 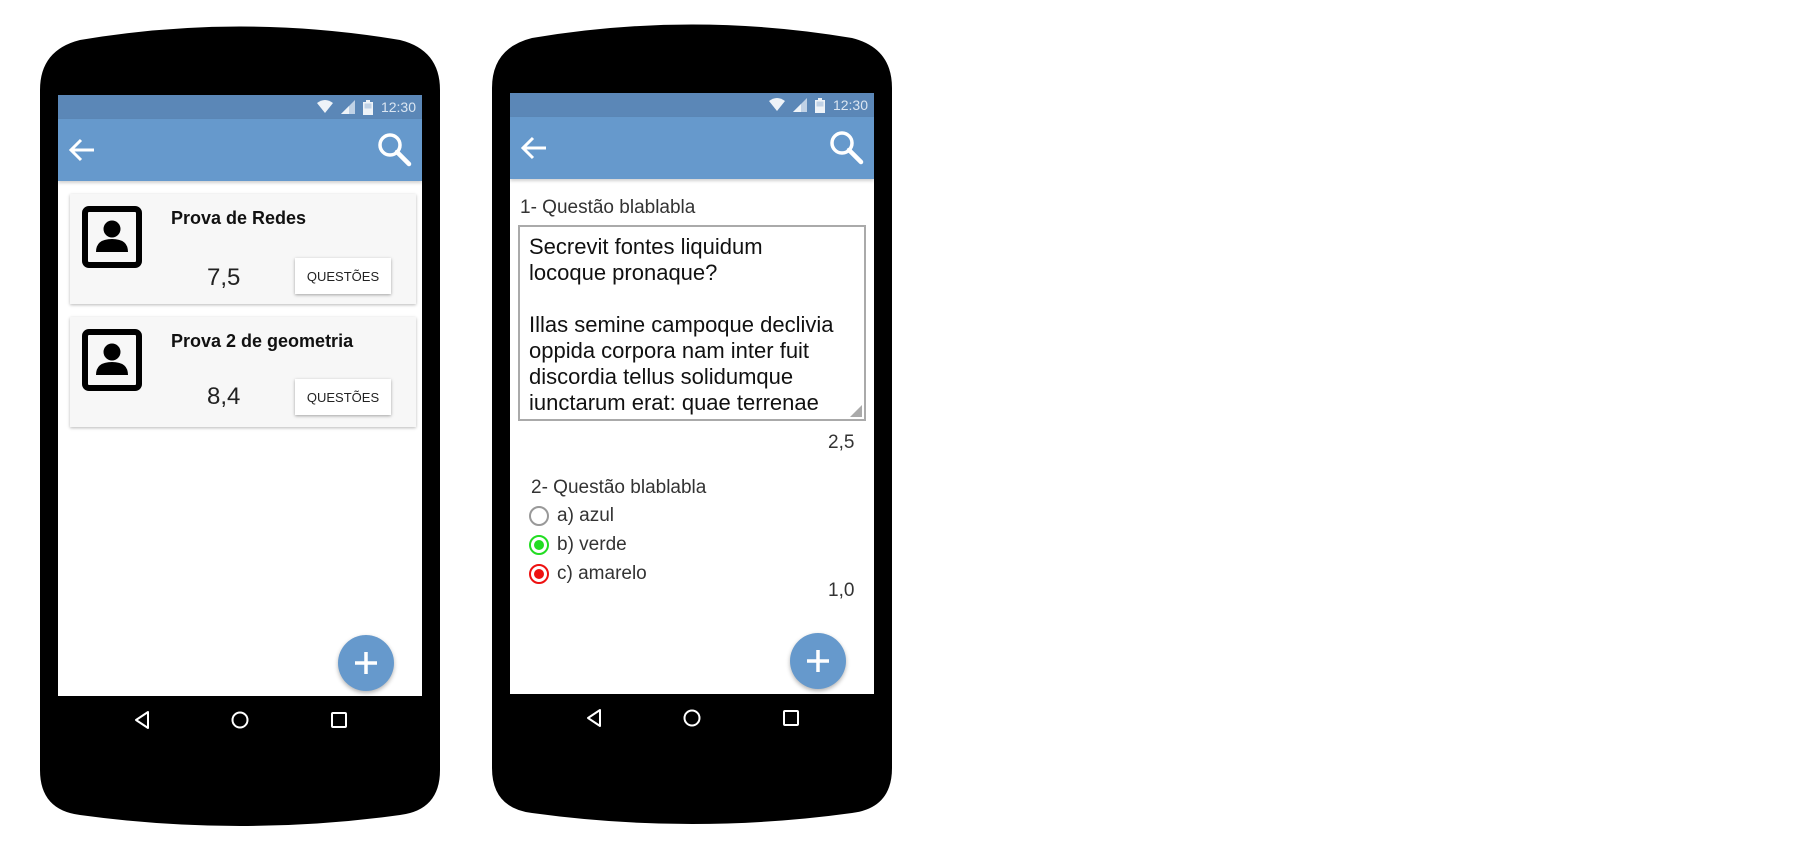 What do you see at coordinates (586, 515) in the screenshot?
I see `option-label: a) azul` at bounding box center [586, 515].